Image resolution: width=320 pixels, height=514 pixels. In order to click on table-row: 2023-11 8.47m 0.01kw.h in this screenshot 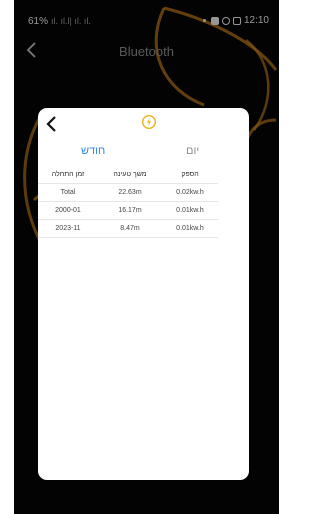, I will do `click(128, 229)`.